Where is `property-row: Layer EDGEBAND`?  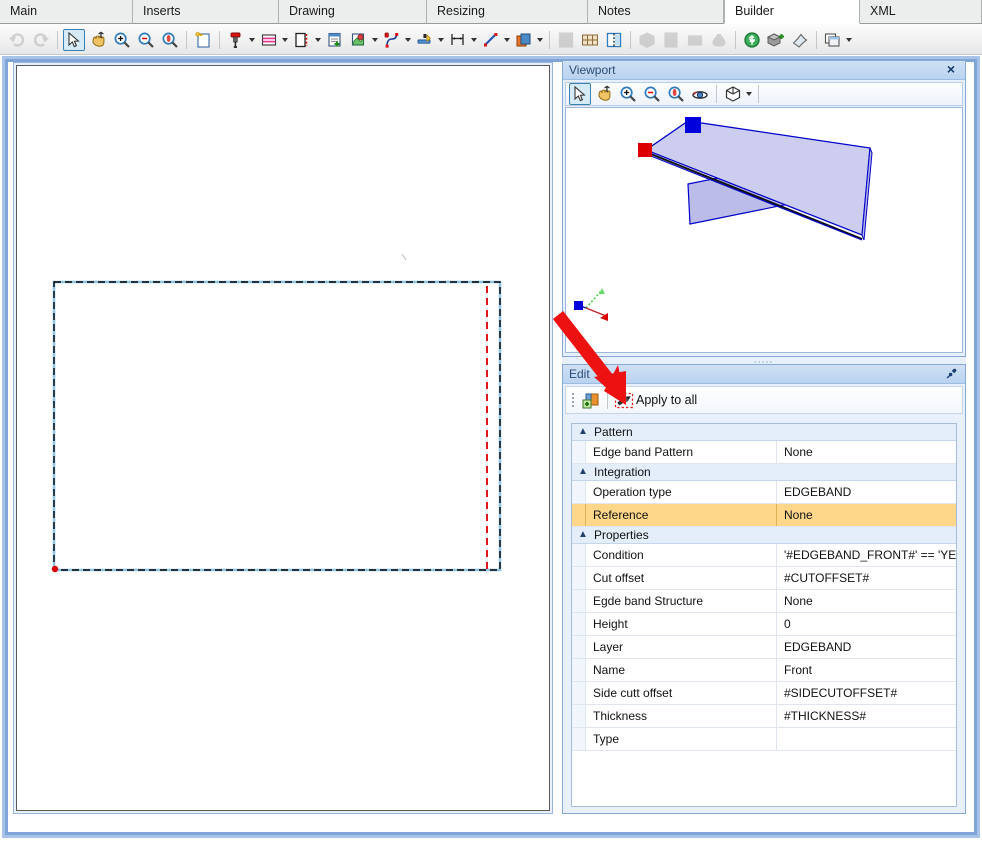 property-row: Layer EDGEBAND is located at coordinates (764, 647).